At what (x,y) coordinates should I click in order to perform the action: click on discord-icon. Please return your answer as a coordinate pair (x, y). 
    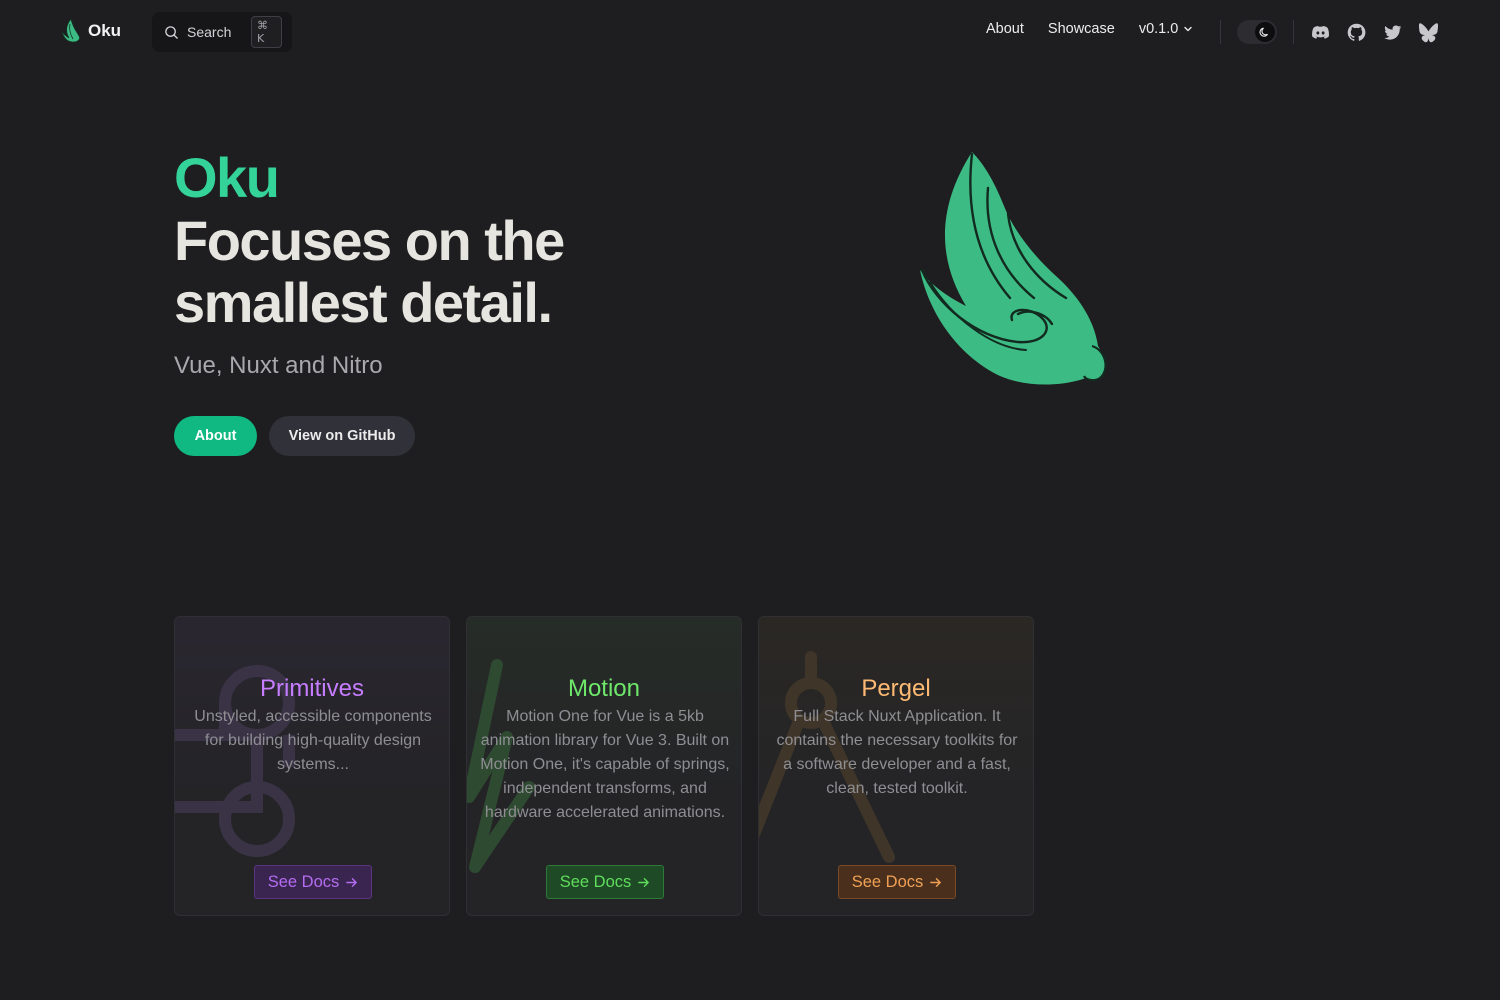
    Looking at the image, I should click on (1320, 32).